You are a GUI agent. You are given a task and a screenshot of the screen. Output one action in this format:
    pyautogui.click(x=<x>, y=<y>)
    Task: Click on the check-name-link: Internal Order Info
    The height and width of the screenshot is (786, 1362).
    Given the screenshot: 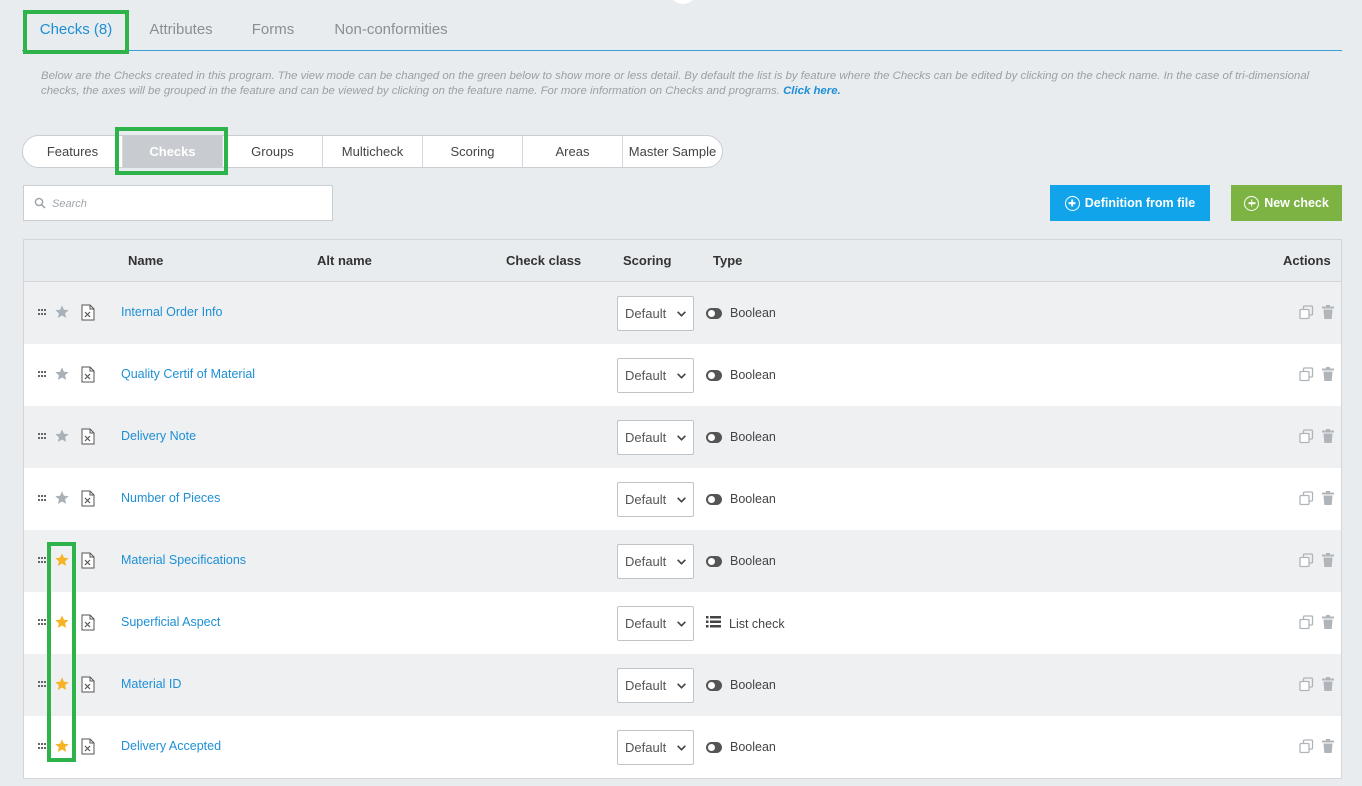 What is the action you would take?
    pyautogui.click(x=171, y=312)
    